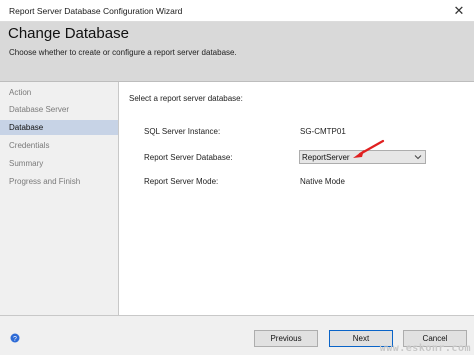 The height and width of the screenshot is (355, 474). I want to click on report-server-database-label: Report Server Database:, so click(188, 157).